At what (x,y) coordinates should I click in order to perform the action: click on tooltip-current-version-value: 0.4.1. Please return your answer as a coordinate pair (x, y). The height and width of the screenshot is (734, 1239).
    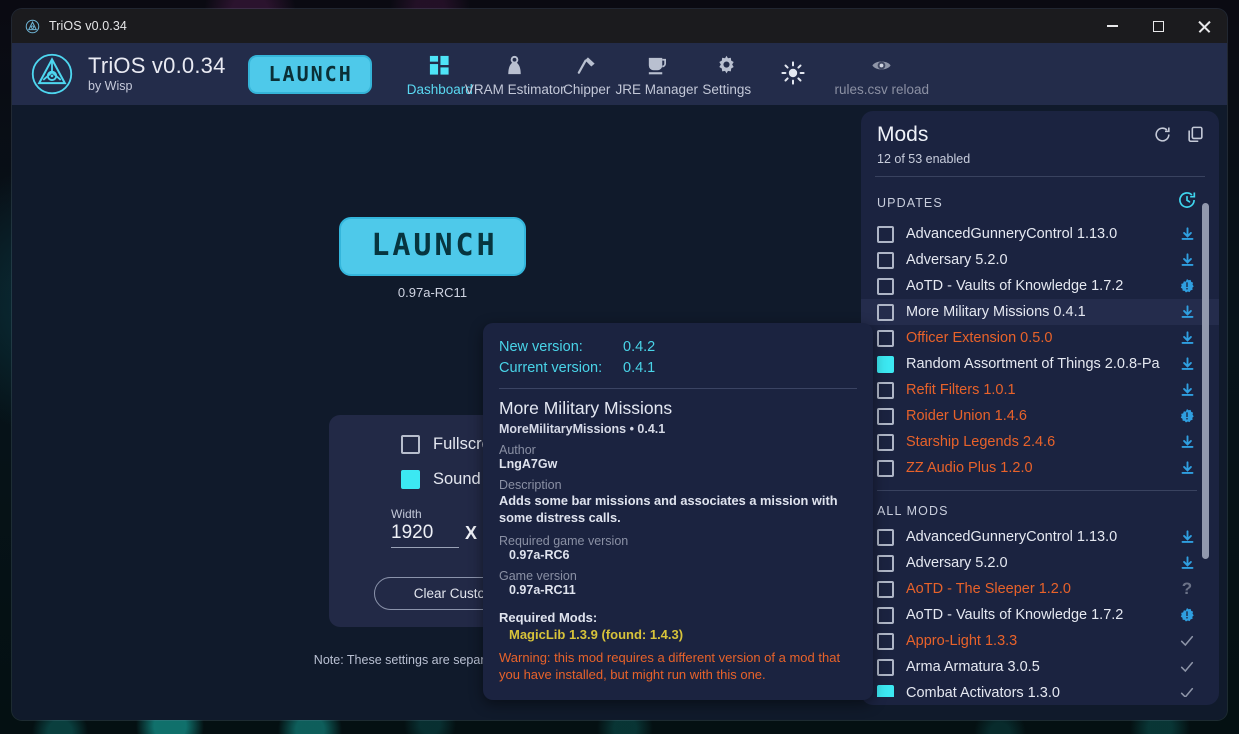
    Looking at the image, I should click on (639, 368).